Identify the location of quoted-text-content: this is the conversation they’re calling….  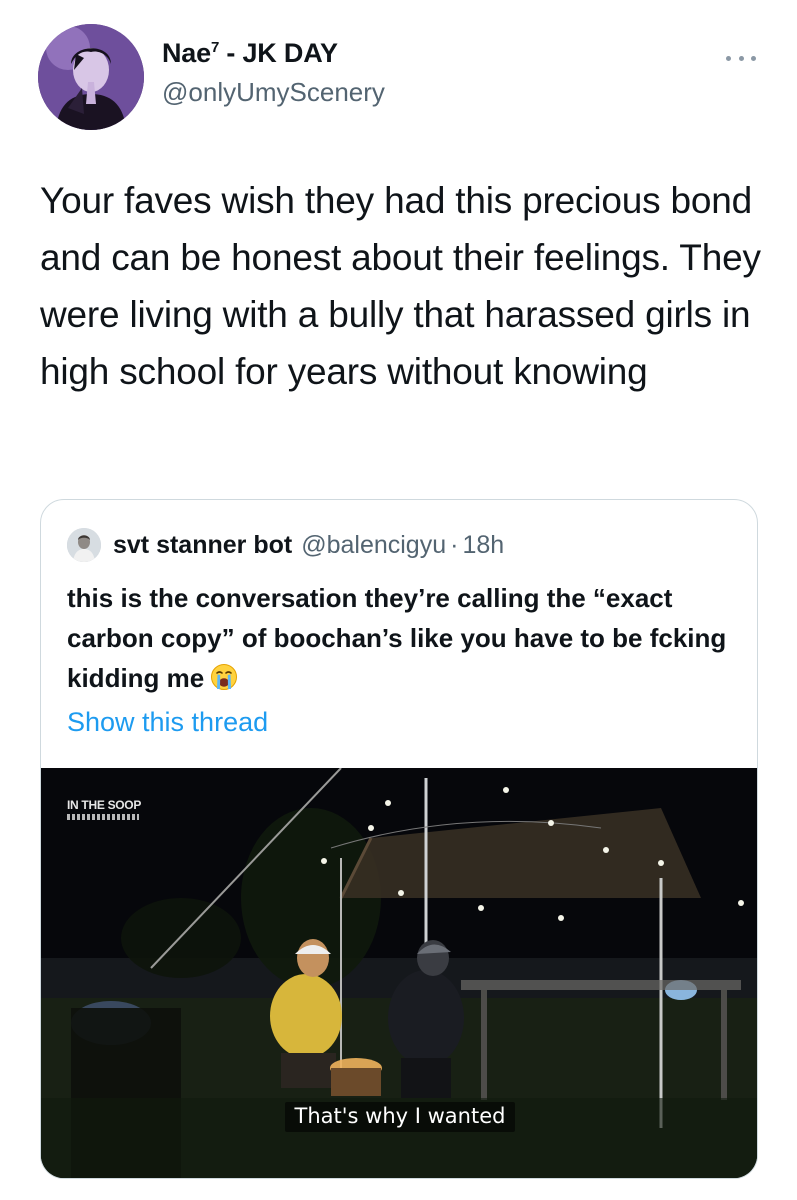
(397, 638).